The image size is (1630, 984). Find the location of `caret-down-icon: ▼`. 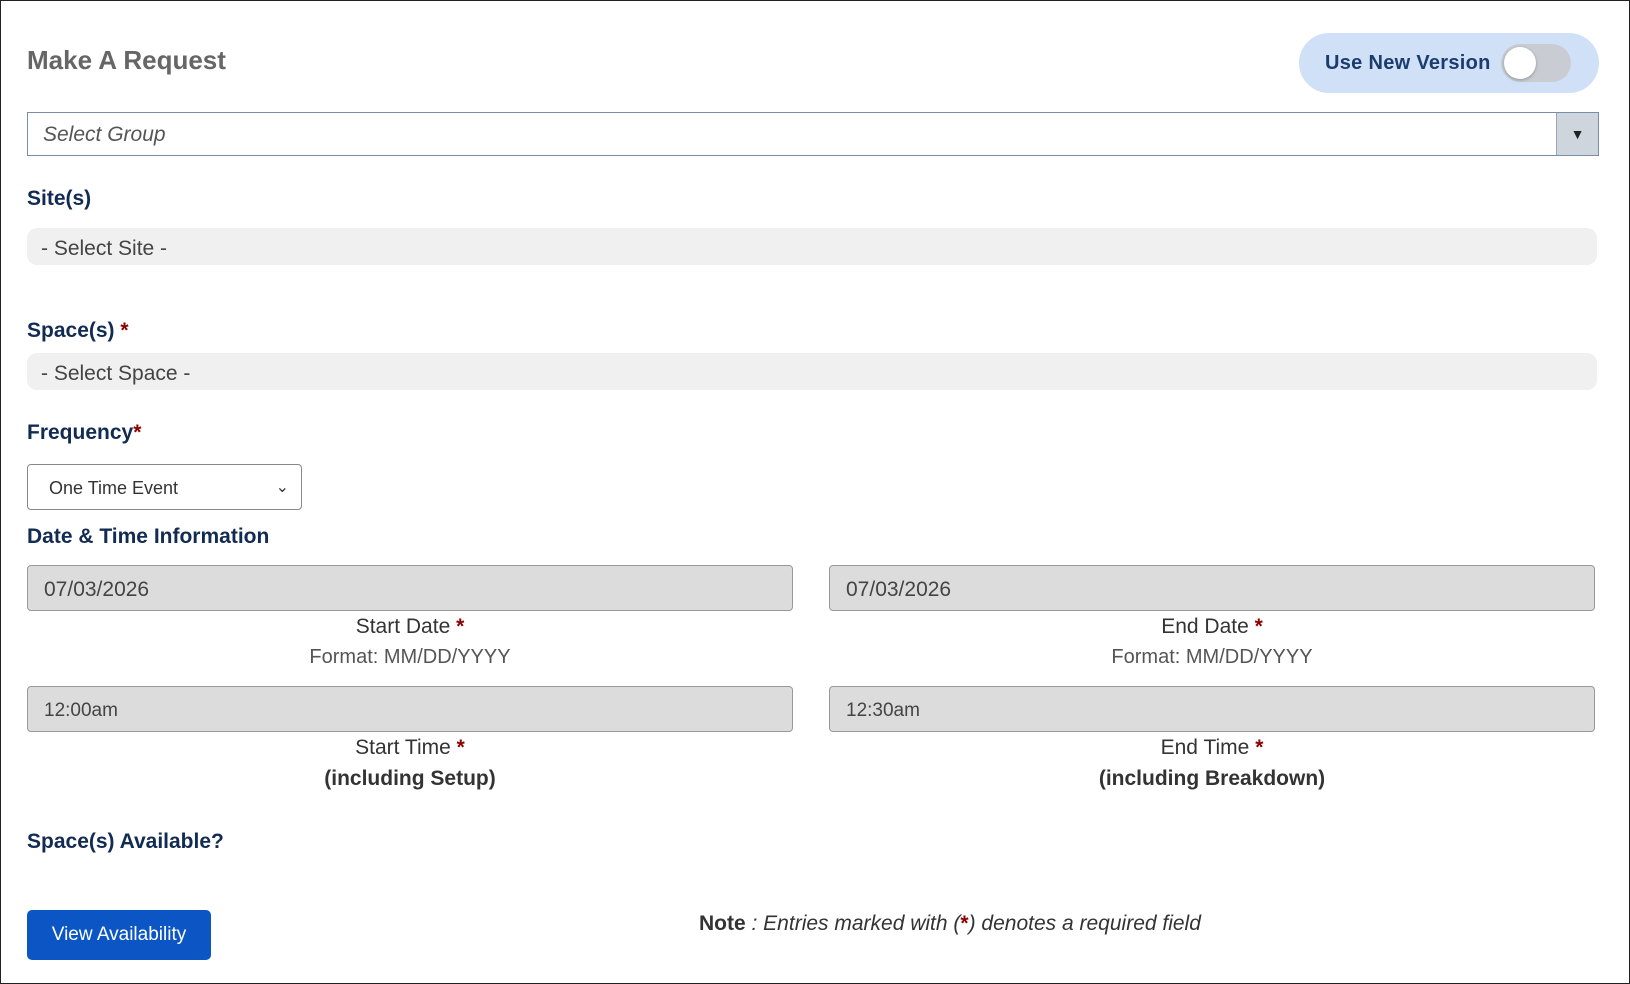

caret-down-icon: ▼ is located at coordinates (1577, 134).